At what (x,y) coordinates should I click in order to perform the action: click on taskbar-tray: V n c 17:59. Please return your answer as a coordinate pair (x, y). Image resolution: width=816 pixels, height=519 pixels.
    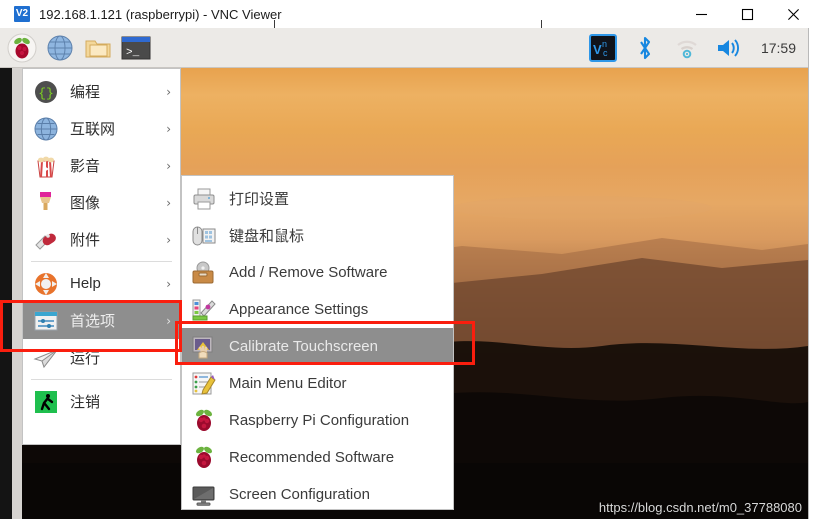
    Looking at the image, I should click on (694, 48).